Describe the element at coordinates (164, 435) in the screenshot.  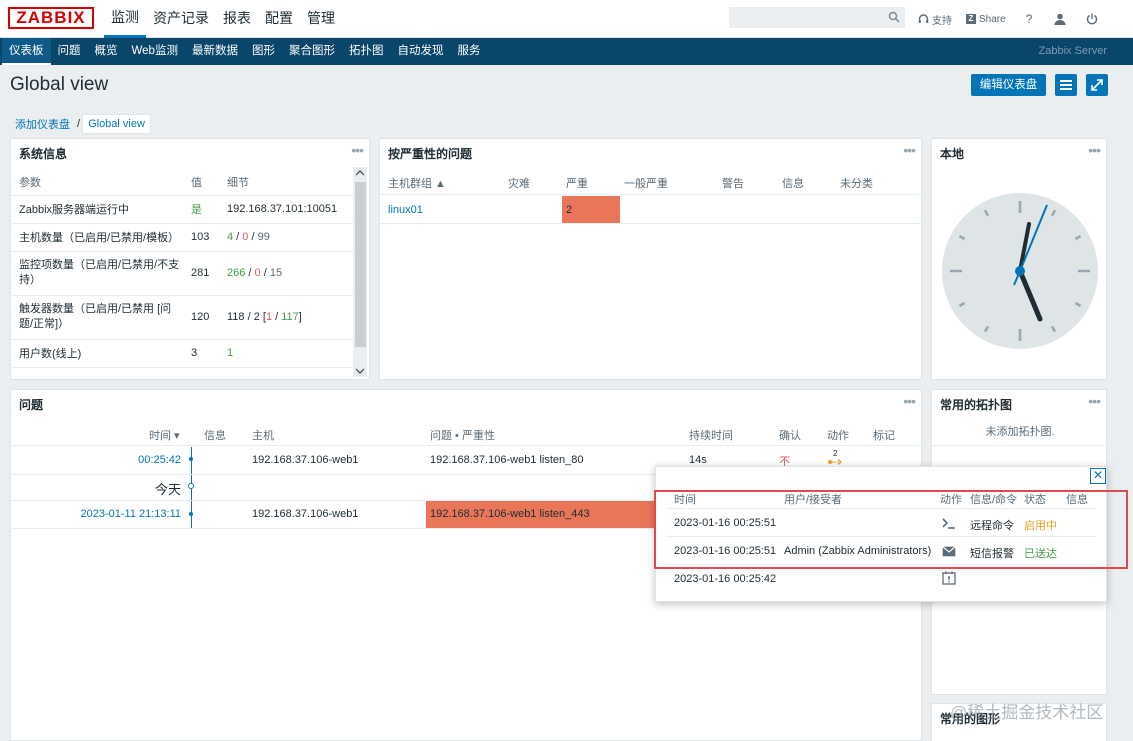
I see `col-time: 时间 ▾` at that location.